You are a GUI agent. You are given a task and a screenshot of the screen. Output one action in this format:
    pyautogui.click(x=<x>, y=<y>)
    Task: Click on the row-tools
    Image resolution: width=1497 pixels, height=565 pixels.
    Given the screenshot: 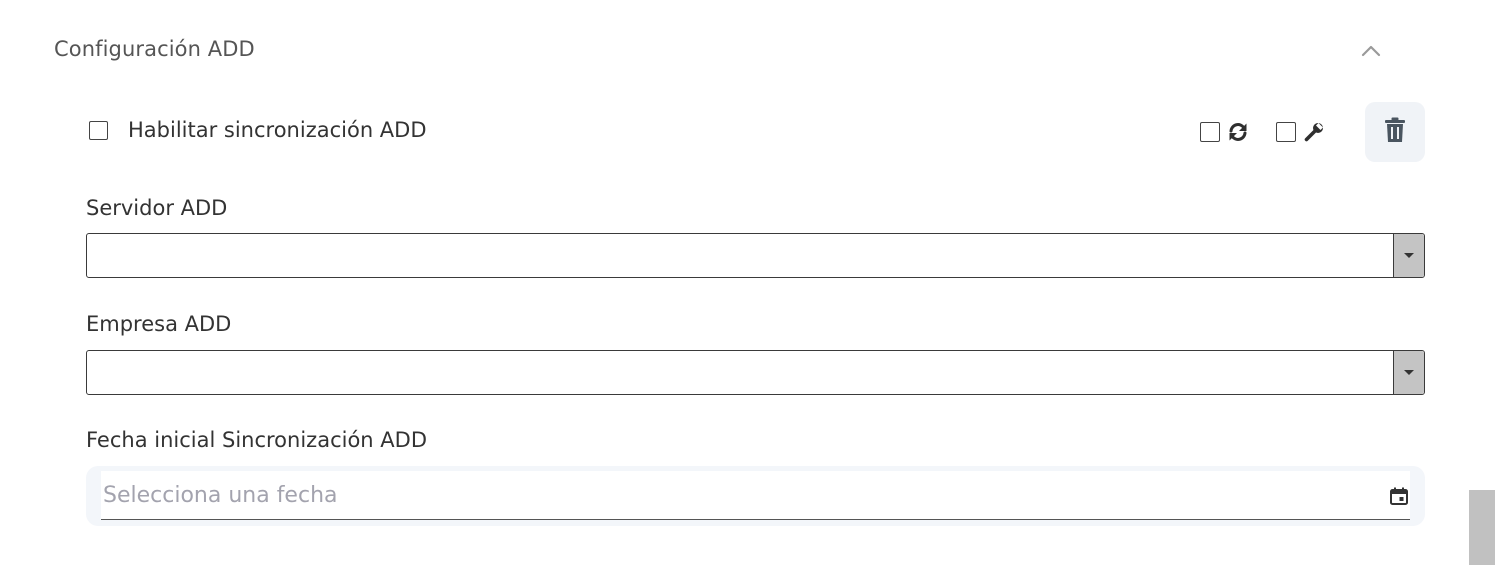 What is the action you would take?
    pyautogui.click(x=1263, y=132)
    